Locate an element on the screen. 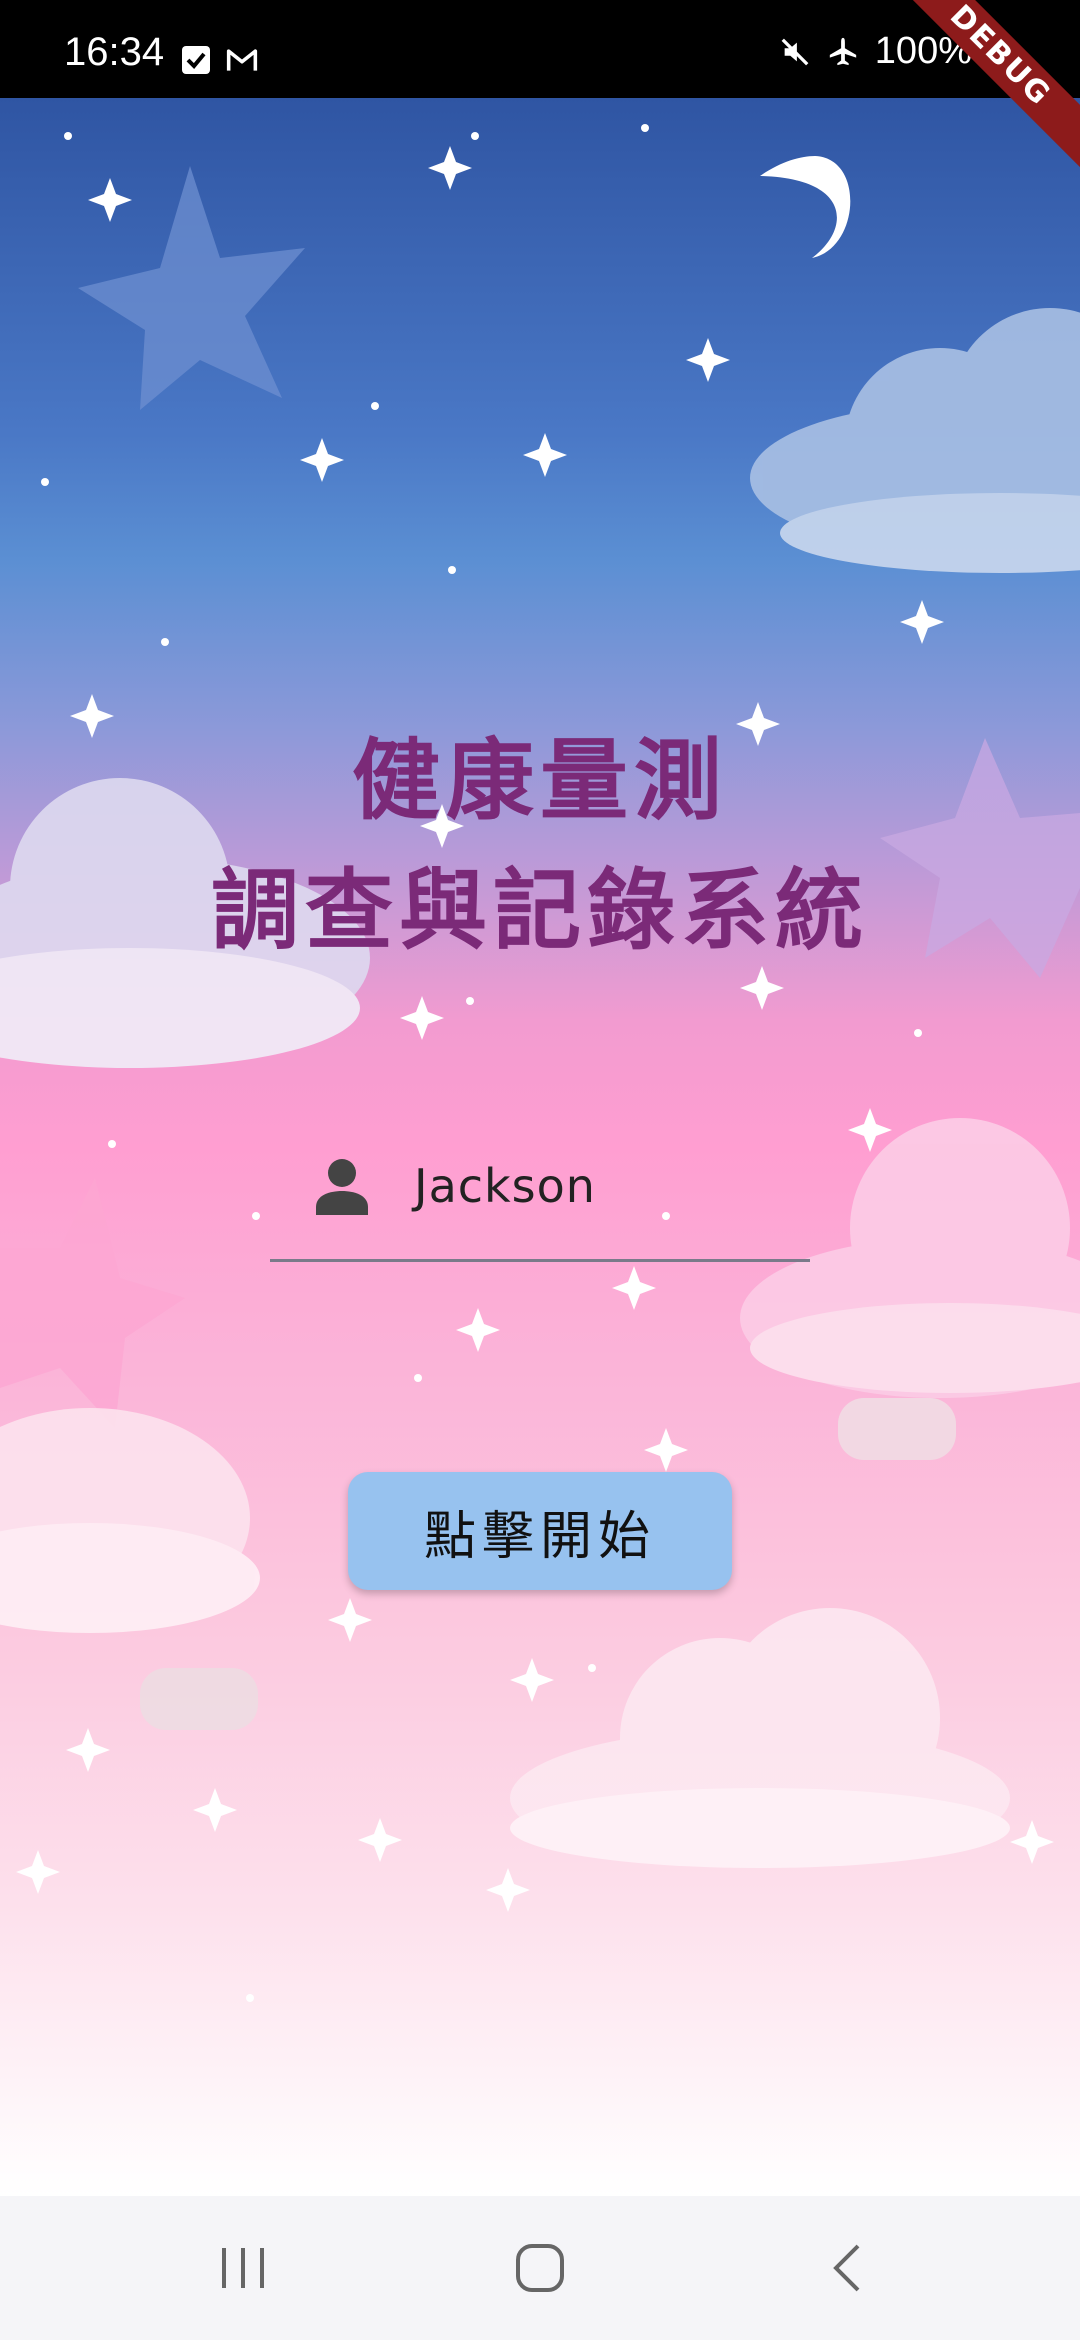 Image resolution: width=1080 pixels, height=2340 pixels. home-icon is located at coordinates (540, 2268).